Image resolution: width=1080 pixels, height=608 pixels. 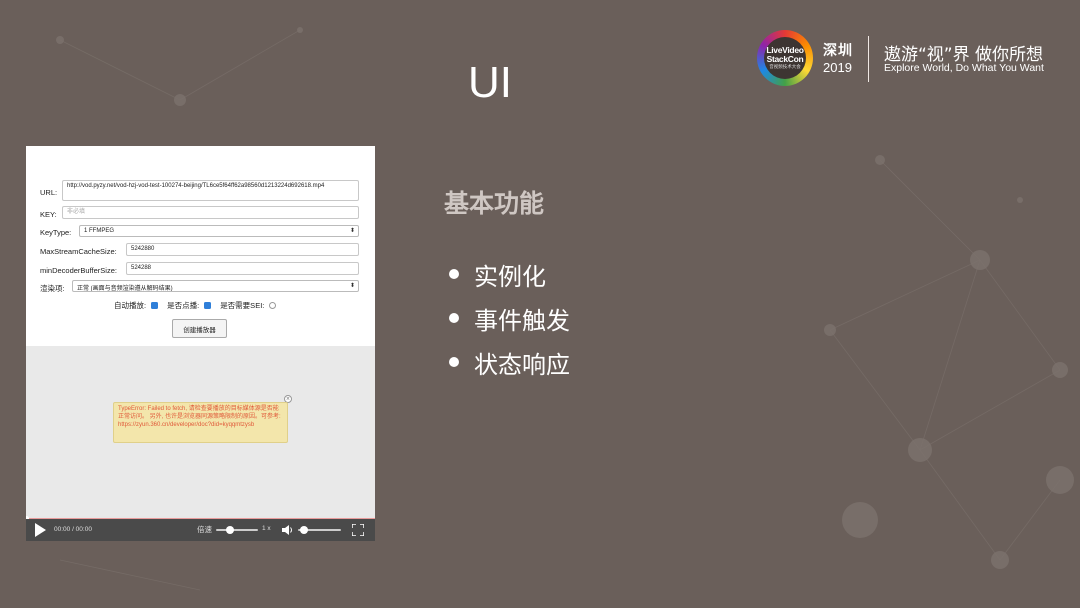 I want to click on keytype-label: KeyType:, so click(x=56, y=232).